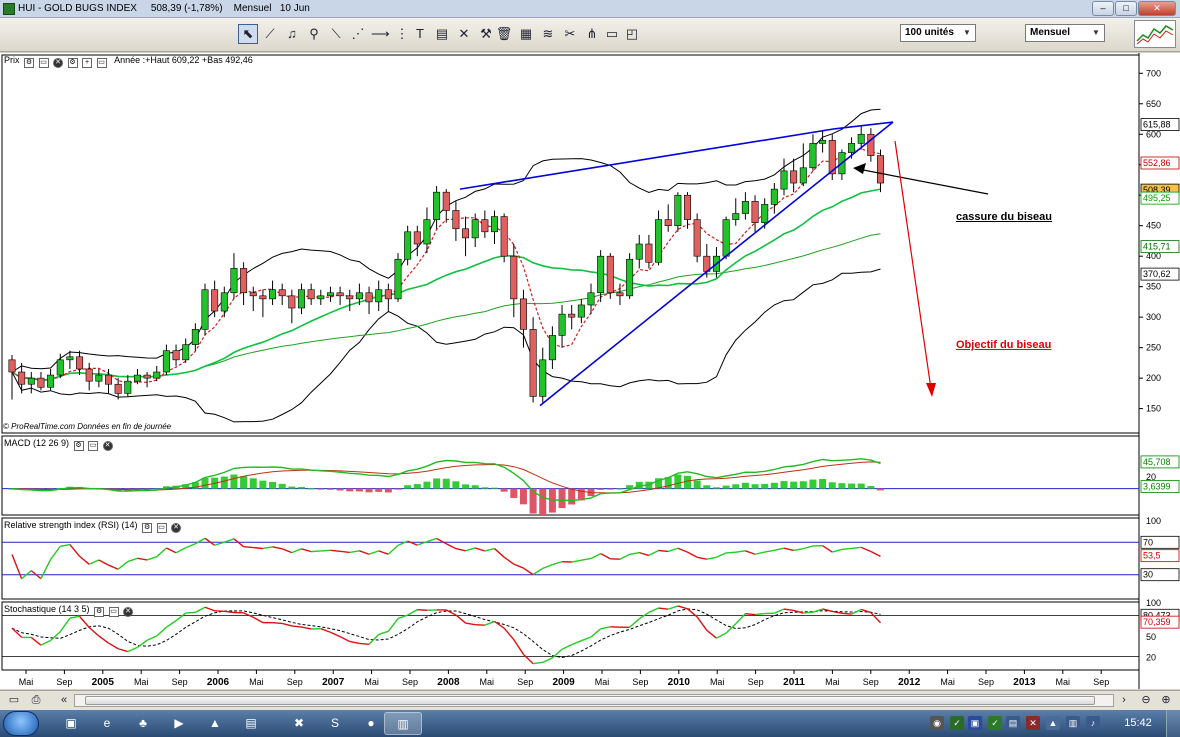 The height and width of the screenshot is (737, 1180). What do you see at coordinates (299, 723) in the screenshot?
I see `app-taskbar-icon: ✖` at bounding box center [299, 723].